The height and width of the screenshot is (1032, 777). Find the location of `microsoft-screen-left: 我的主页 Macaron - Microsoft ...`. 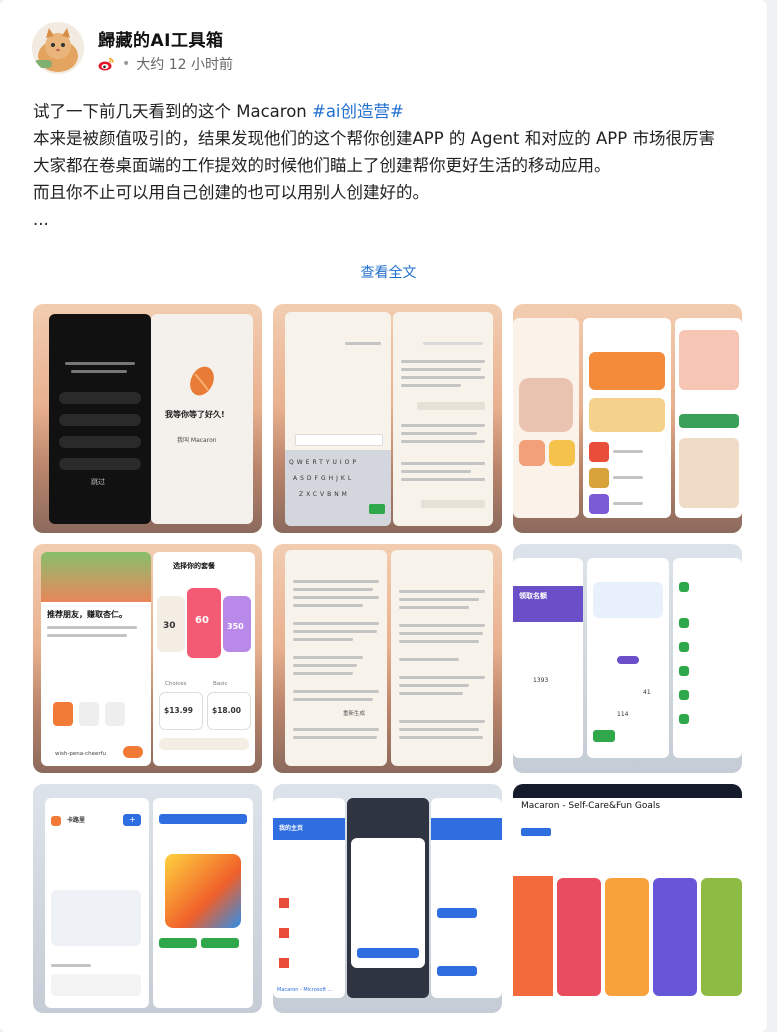

microsoft-screen-left: 我的主页 Macaron - Microsoft ... is located at coordinates (309, 898).